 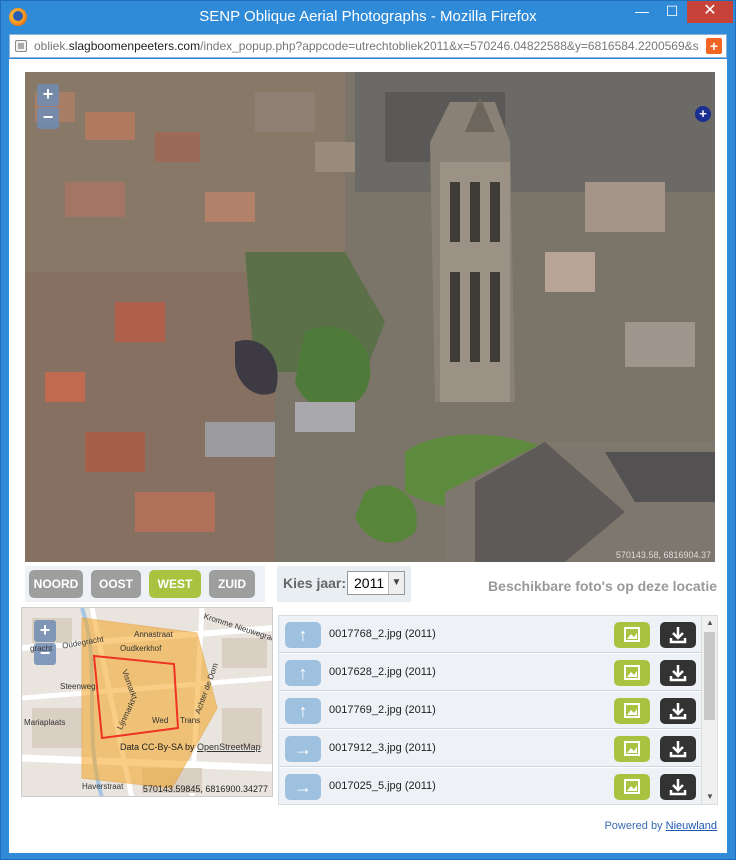 I want to click on photo-list-scrollbar: ▲ ▼, so click(x=709, y=710).